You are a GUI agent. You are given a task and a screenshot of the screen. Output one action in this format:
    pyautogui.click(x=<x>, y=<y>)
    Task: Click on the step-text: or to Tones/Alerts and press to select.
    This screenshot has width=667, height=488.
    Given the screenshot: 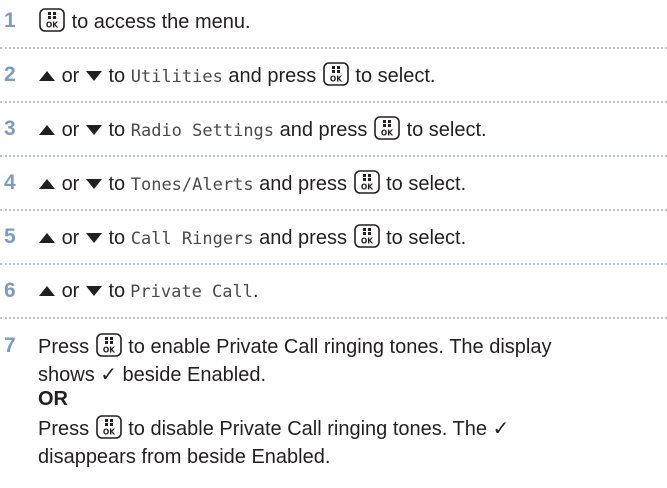 What is the action you would take?
    pyautogui.click(x=252, y=184)
    